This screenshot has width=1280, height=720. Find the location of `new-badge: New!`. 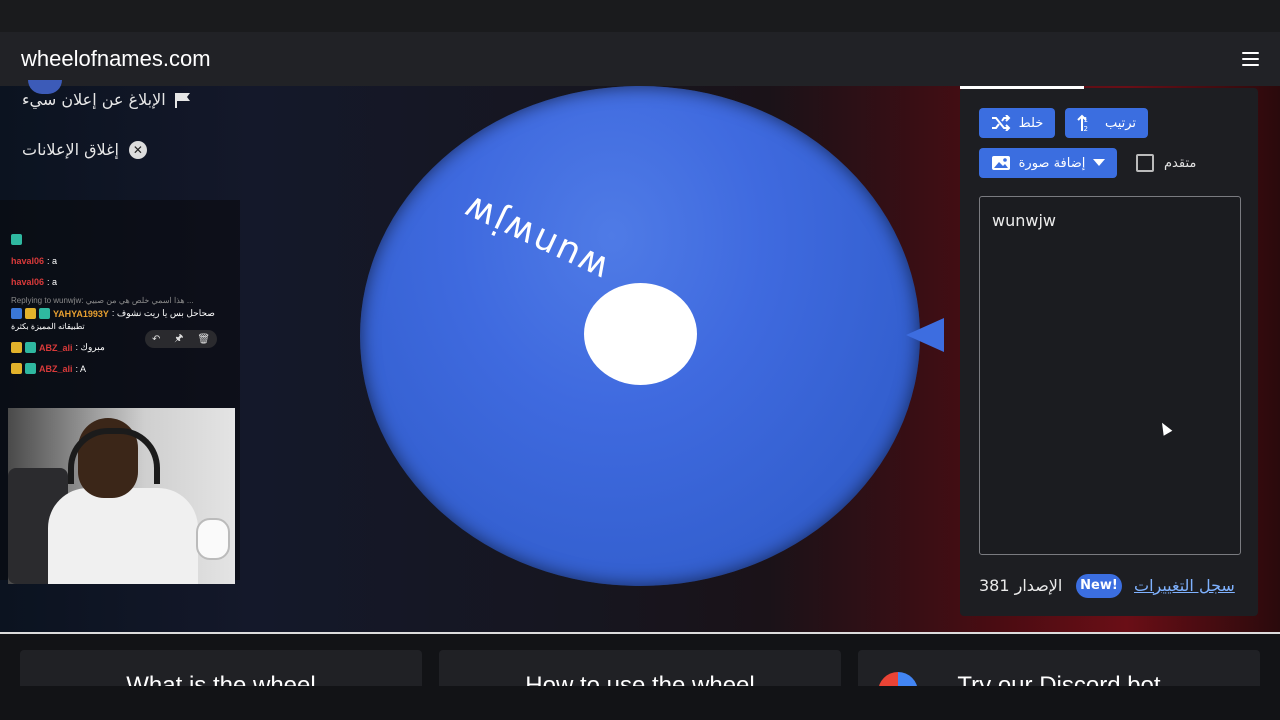

new-badge: New! is located at coordinates (1099, 586).